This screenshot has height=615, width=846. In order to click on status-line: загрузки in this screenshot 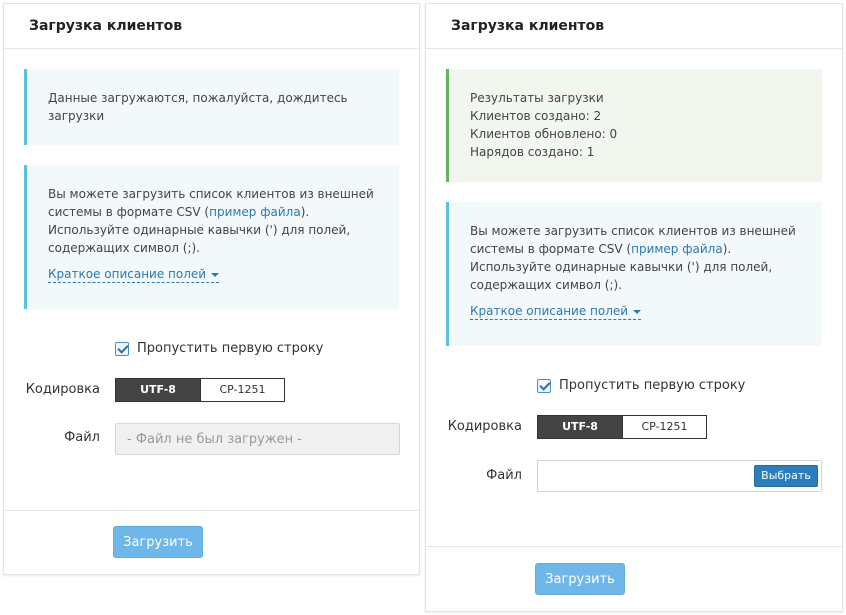, I will do `click(76, 116)`.